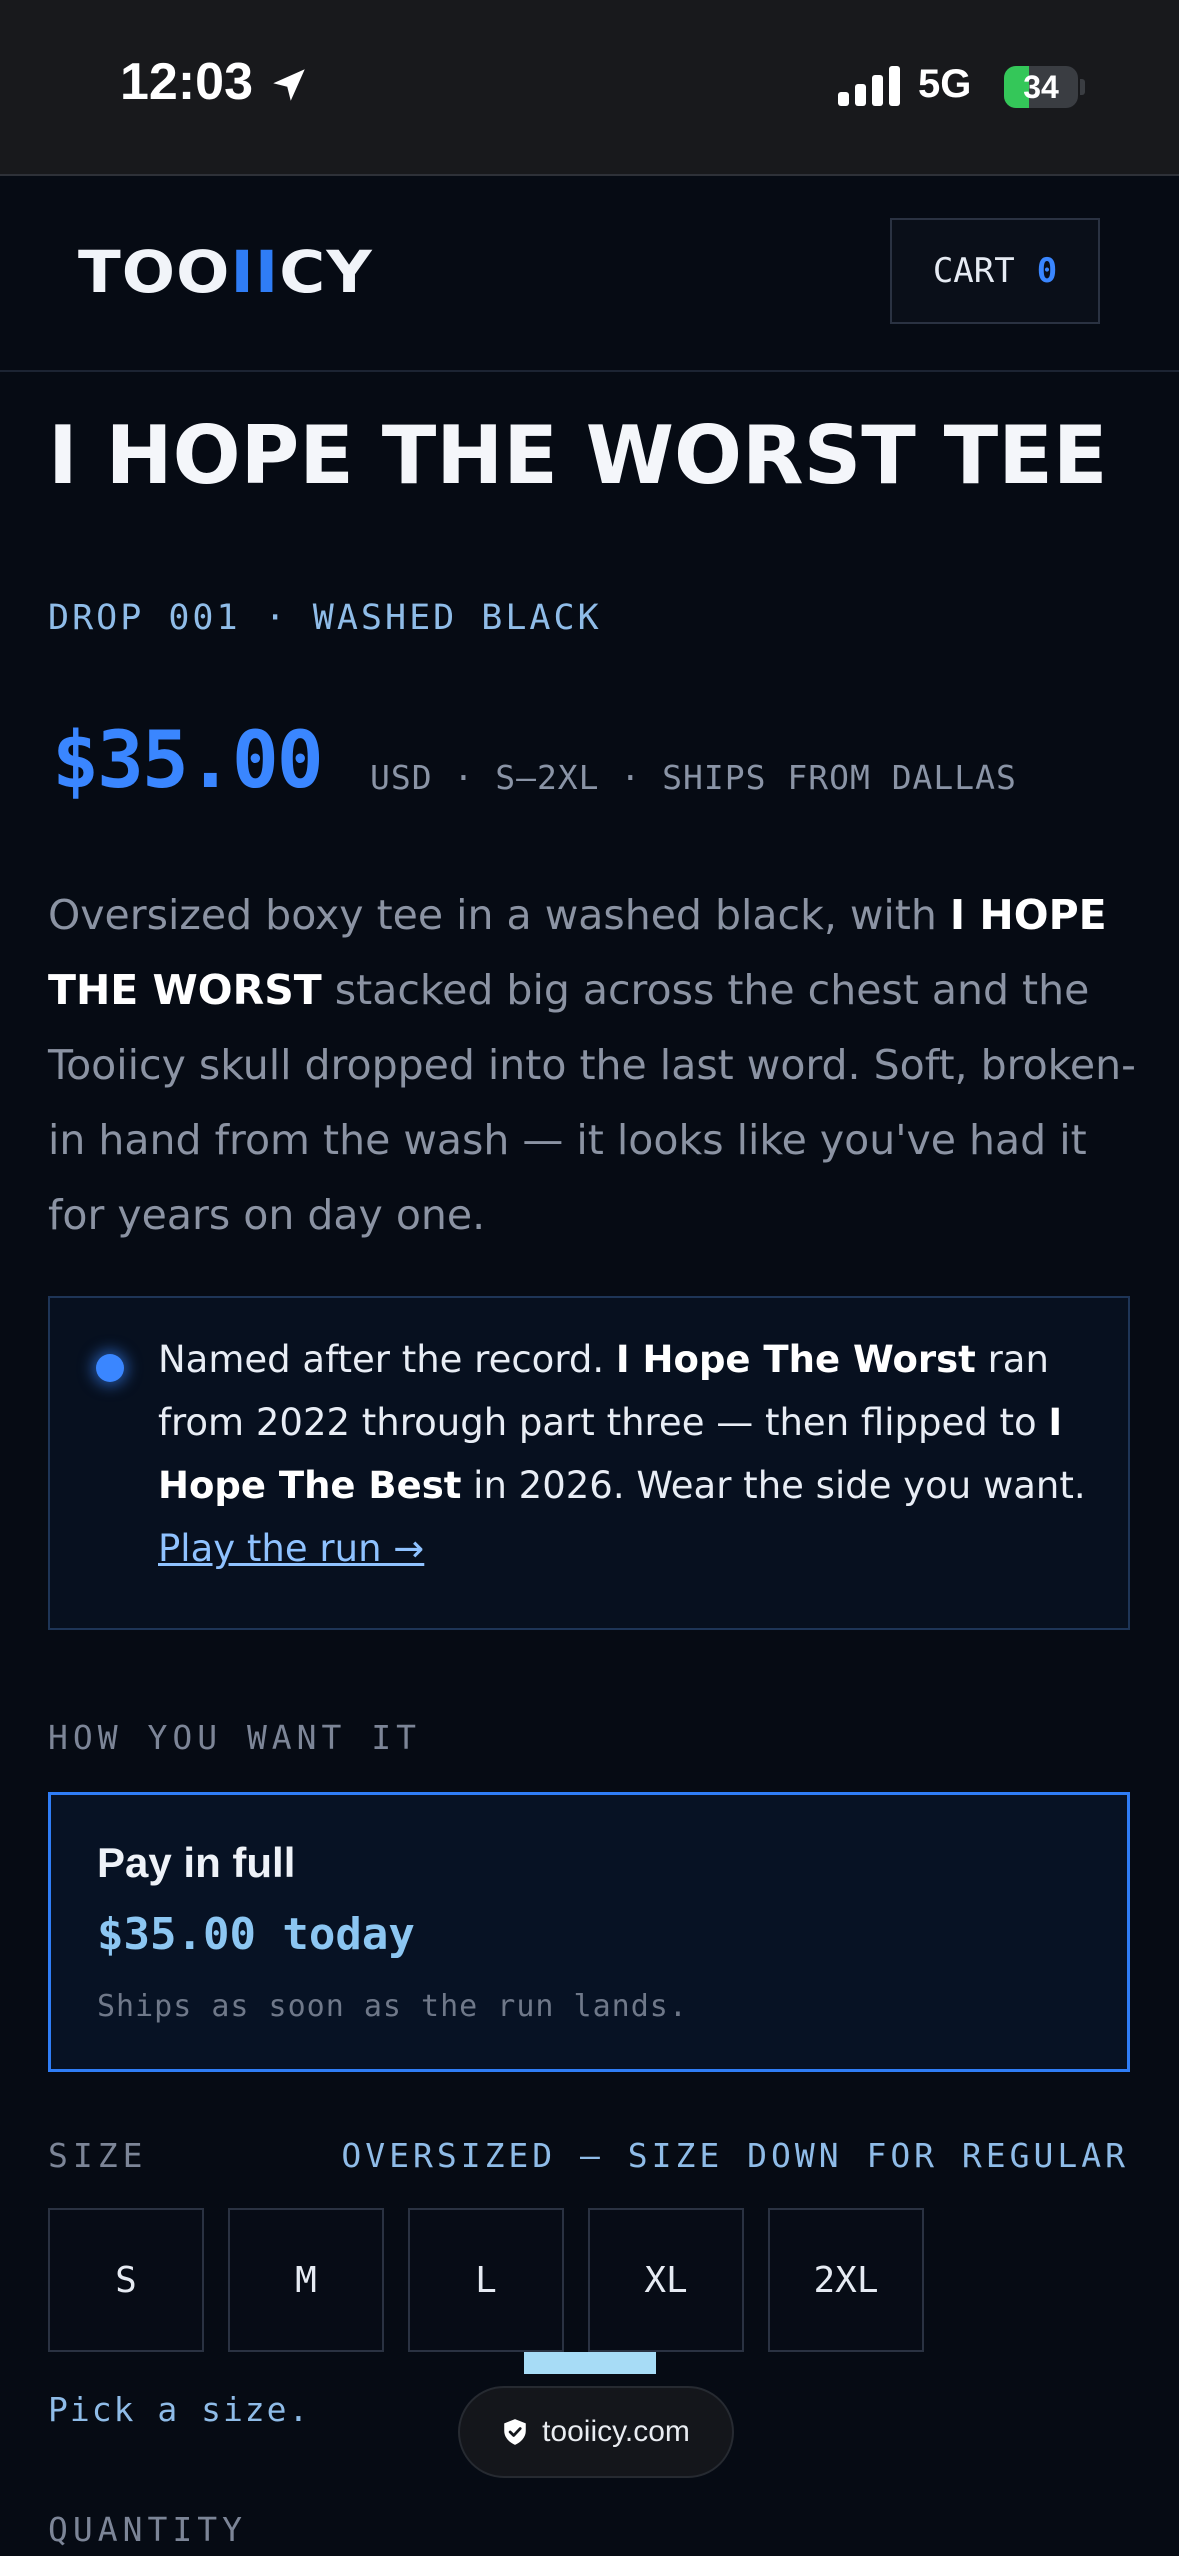 This screenshot has height=2556, width=1179. Describe the element at coordinates (945, 84) in the screenshot. I see `network-type: 5G` at that location.